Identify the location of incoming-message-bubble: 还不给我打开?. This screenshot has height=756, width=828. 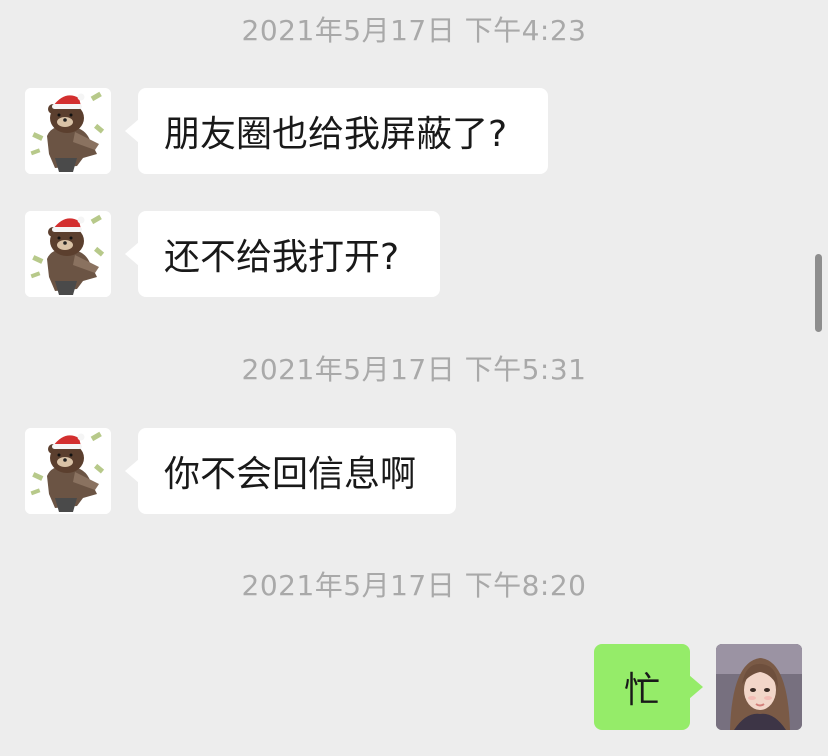
(282, 254).